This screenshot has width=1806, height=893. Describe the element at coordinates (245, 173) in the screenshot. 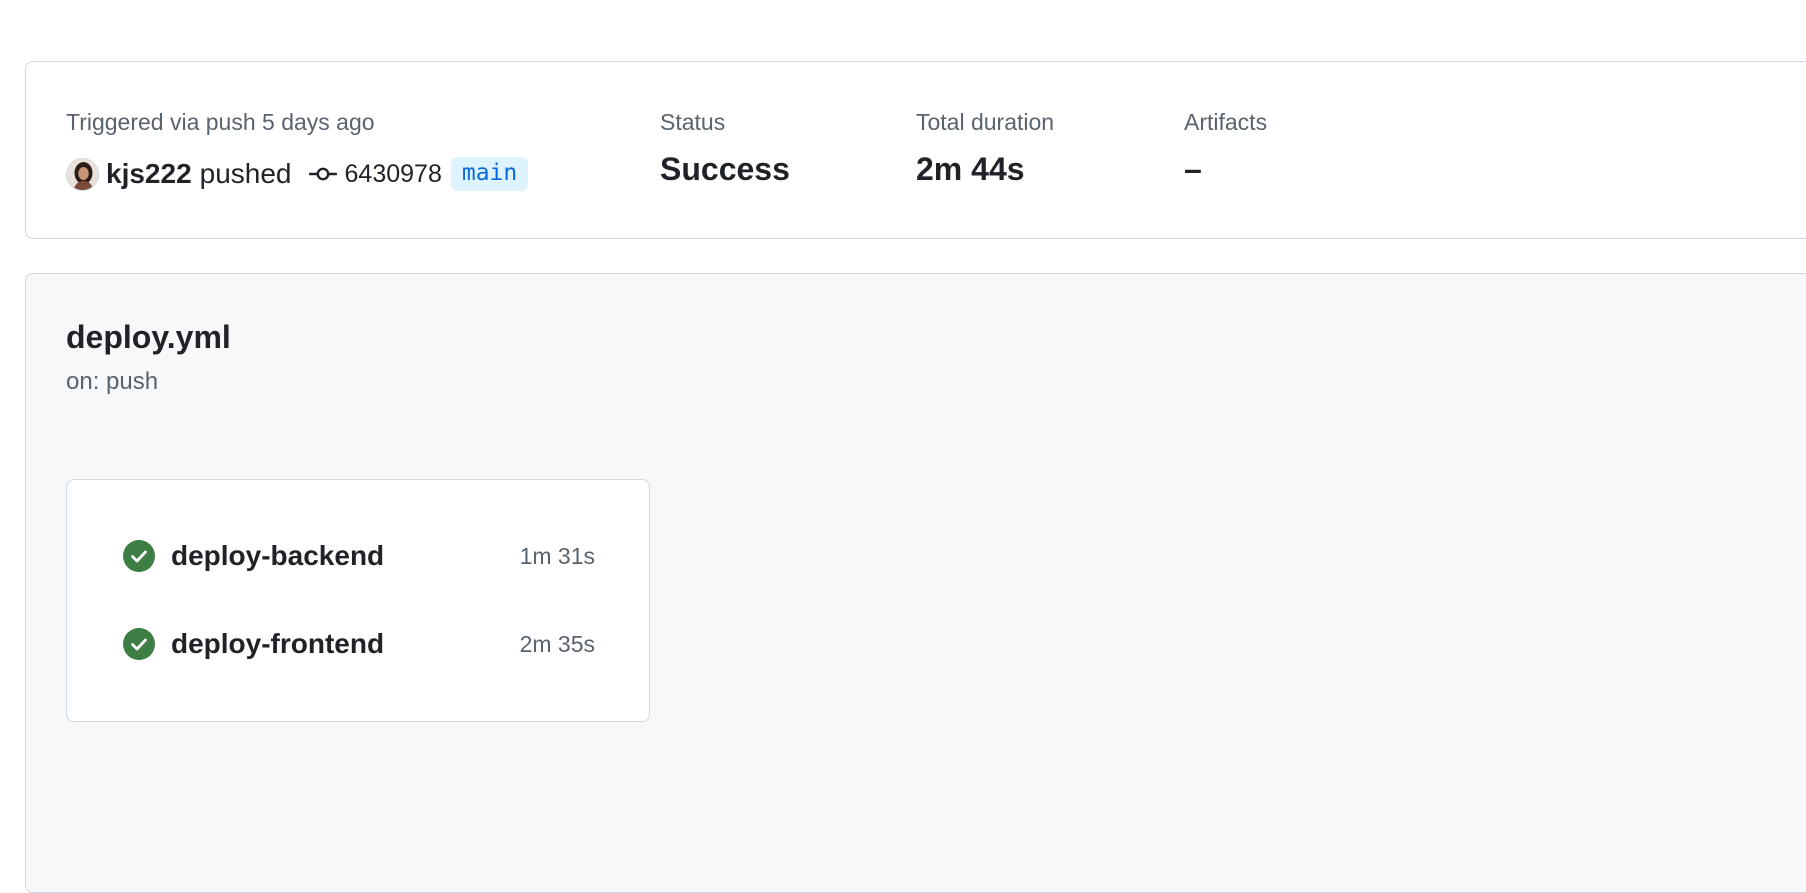

I see `action-text: pushed` at that location.